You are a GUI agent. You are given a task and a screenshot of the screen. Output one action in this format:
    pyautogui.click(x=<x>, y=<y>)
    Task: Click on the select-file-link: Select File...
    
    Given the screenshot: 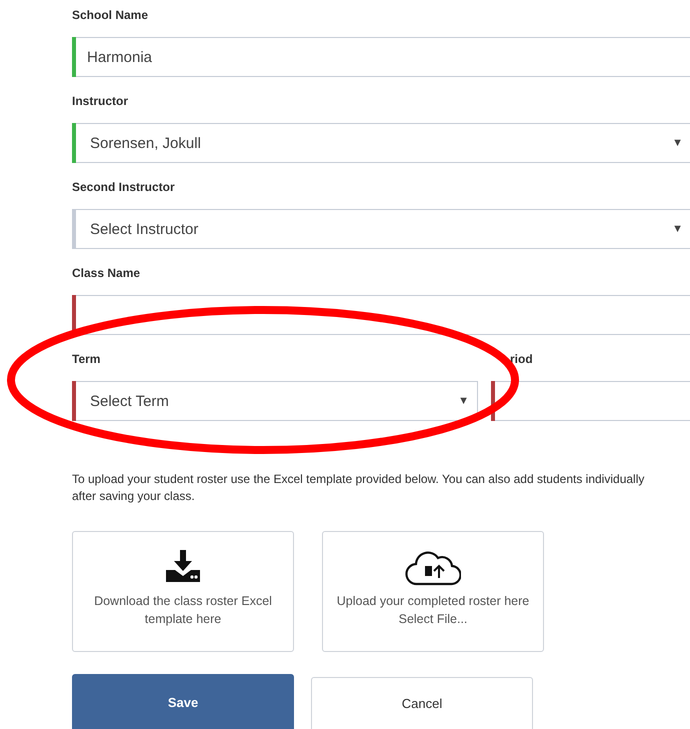 What is the action you would take?
    pyautogui.click(x=433, y=619)
    